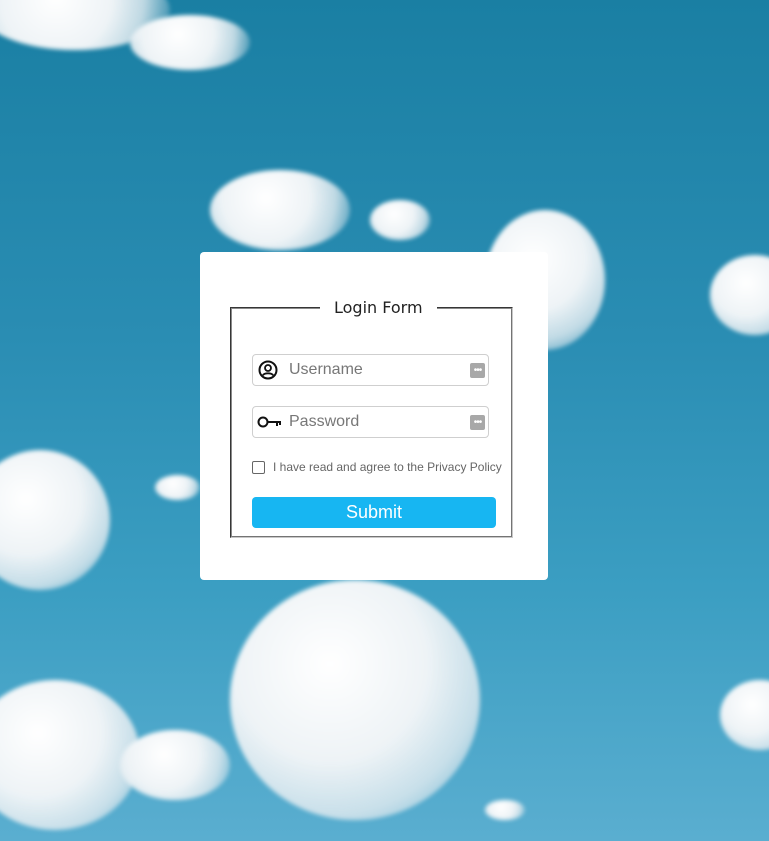  Describe the element at coordinates (268, 370) in the screenshot. I see `user-circle-icon` at that location.